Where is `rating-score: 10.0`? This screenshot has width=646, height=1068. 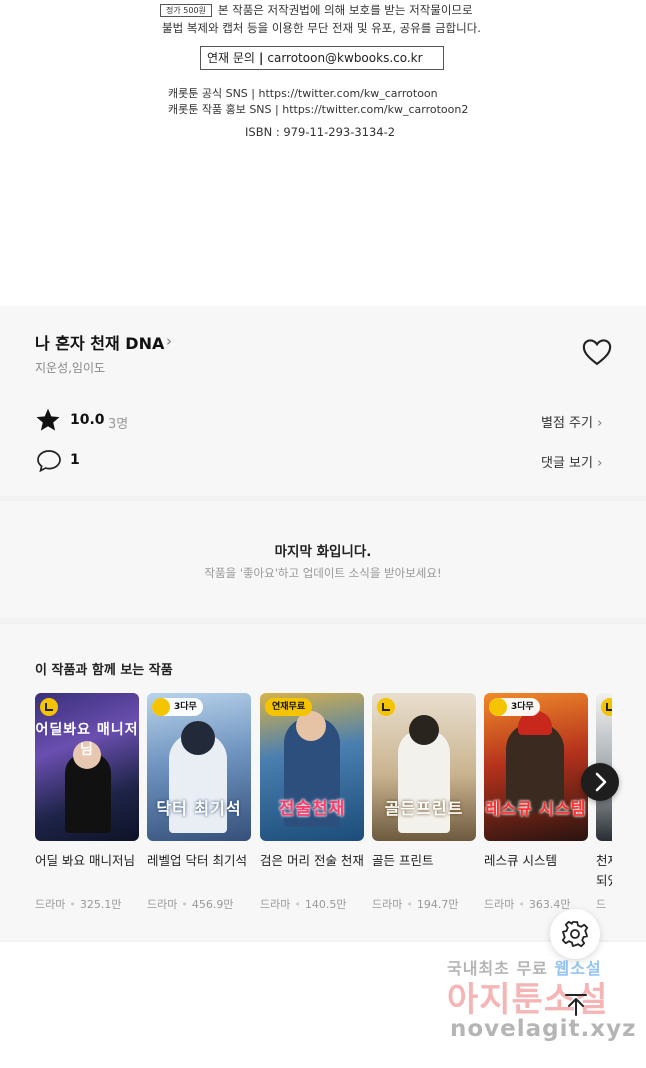 rating-score: 10.0 is located at coordinates (87, 420).